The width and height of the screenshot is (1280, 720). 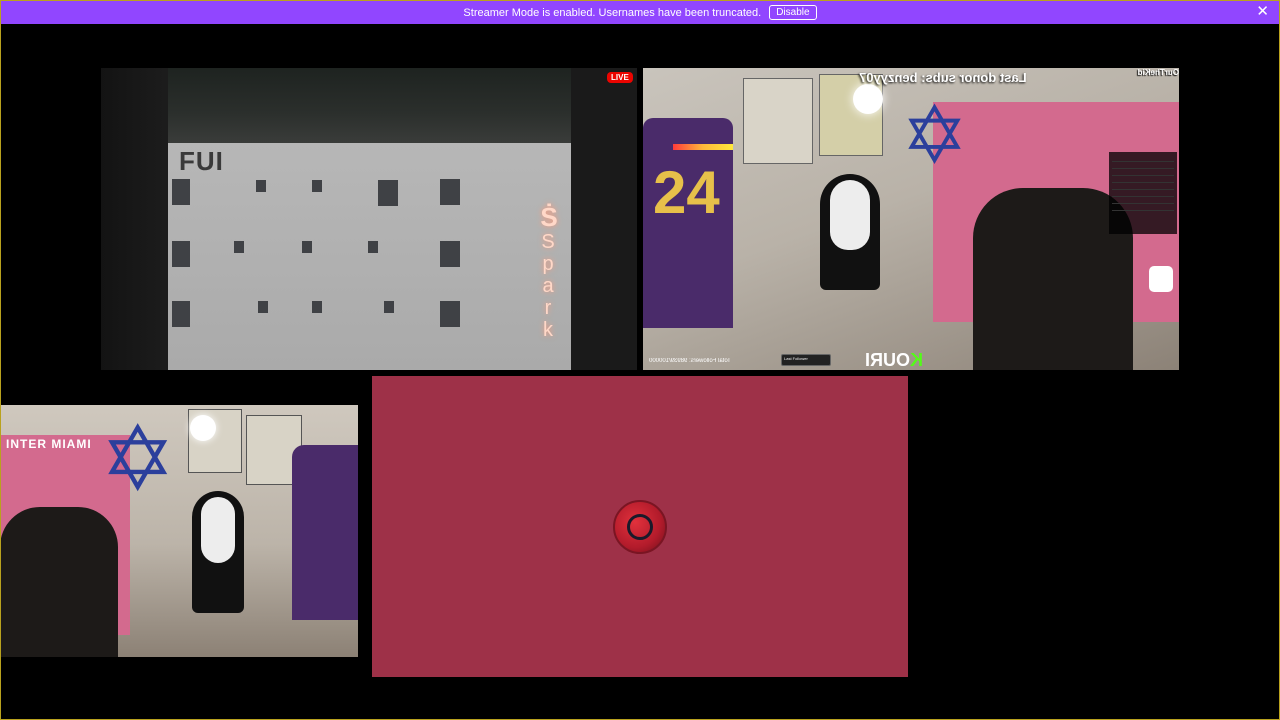 I want to click on train-icon, so click(x=1161, y=279).